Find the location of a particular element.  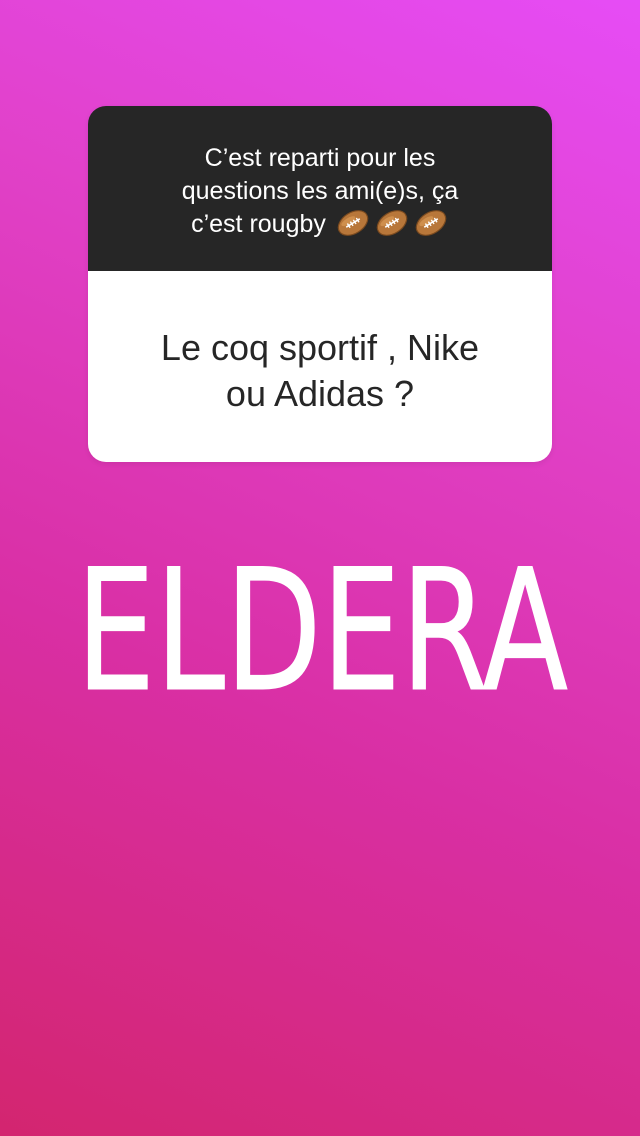

overlay-text-label: ELDERA is located at coordinates (322, 630).